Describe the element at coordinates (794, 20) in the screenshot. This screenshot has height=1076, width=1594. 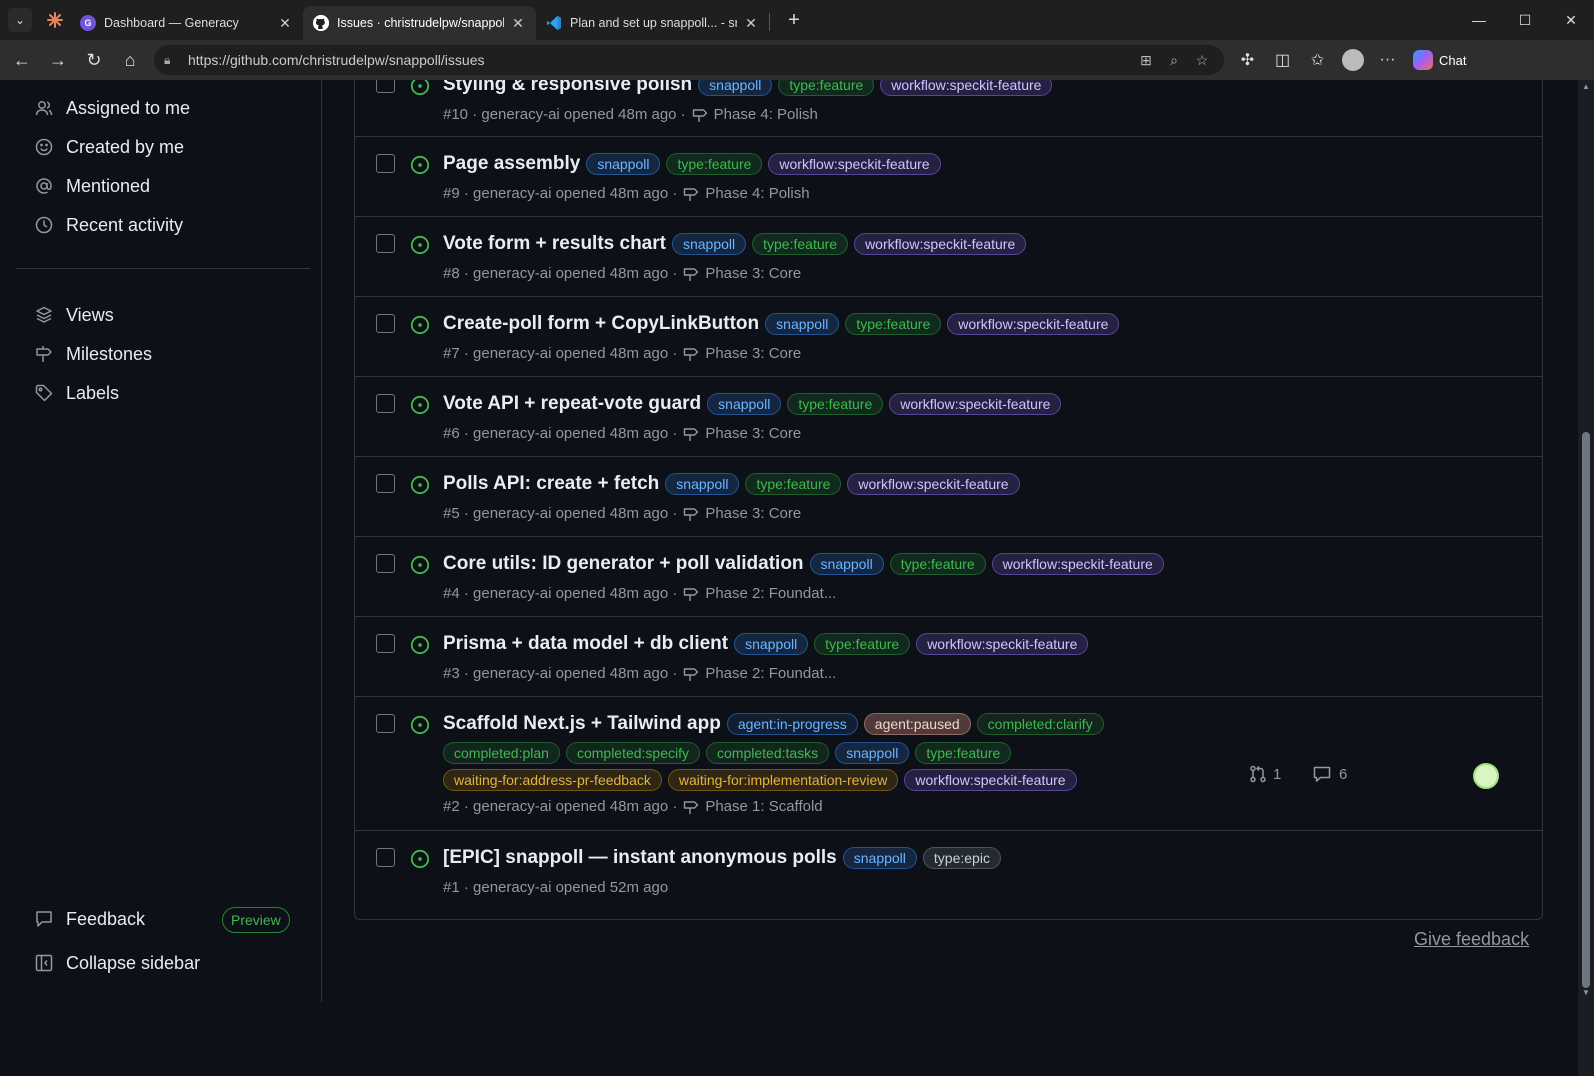
I see `new-tab-plus-icon: +` at that location.